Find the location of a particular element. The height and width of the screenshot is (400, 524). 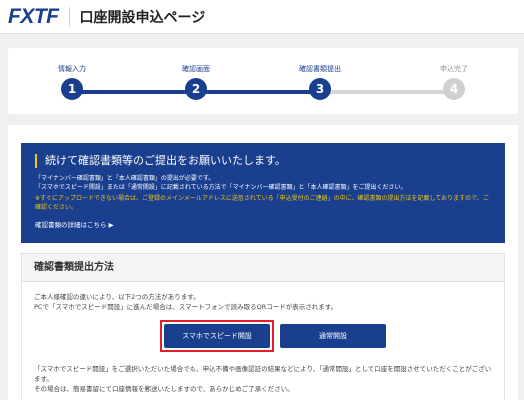

notice-title: 続けて確認書類等のご提出をお願いいたします。 is located at coordinates (263, 161).